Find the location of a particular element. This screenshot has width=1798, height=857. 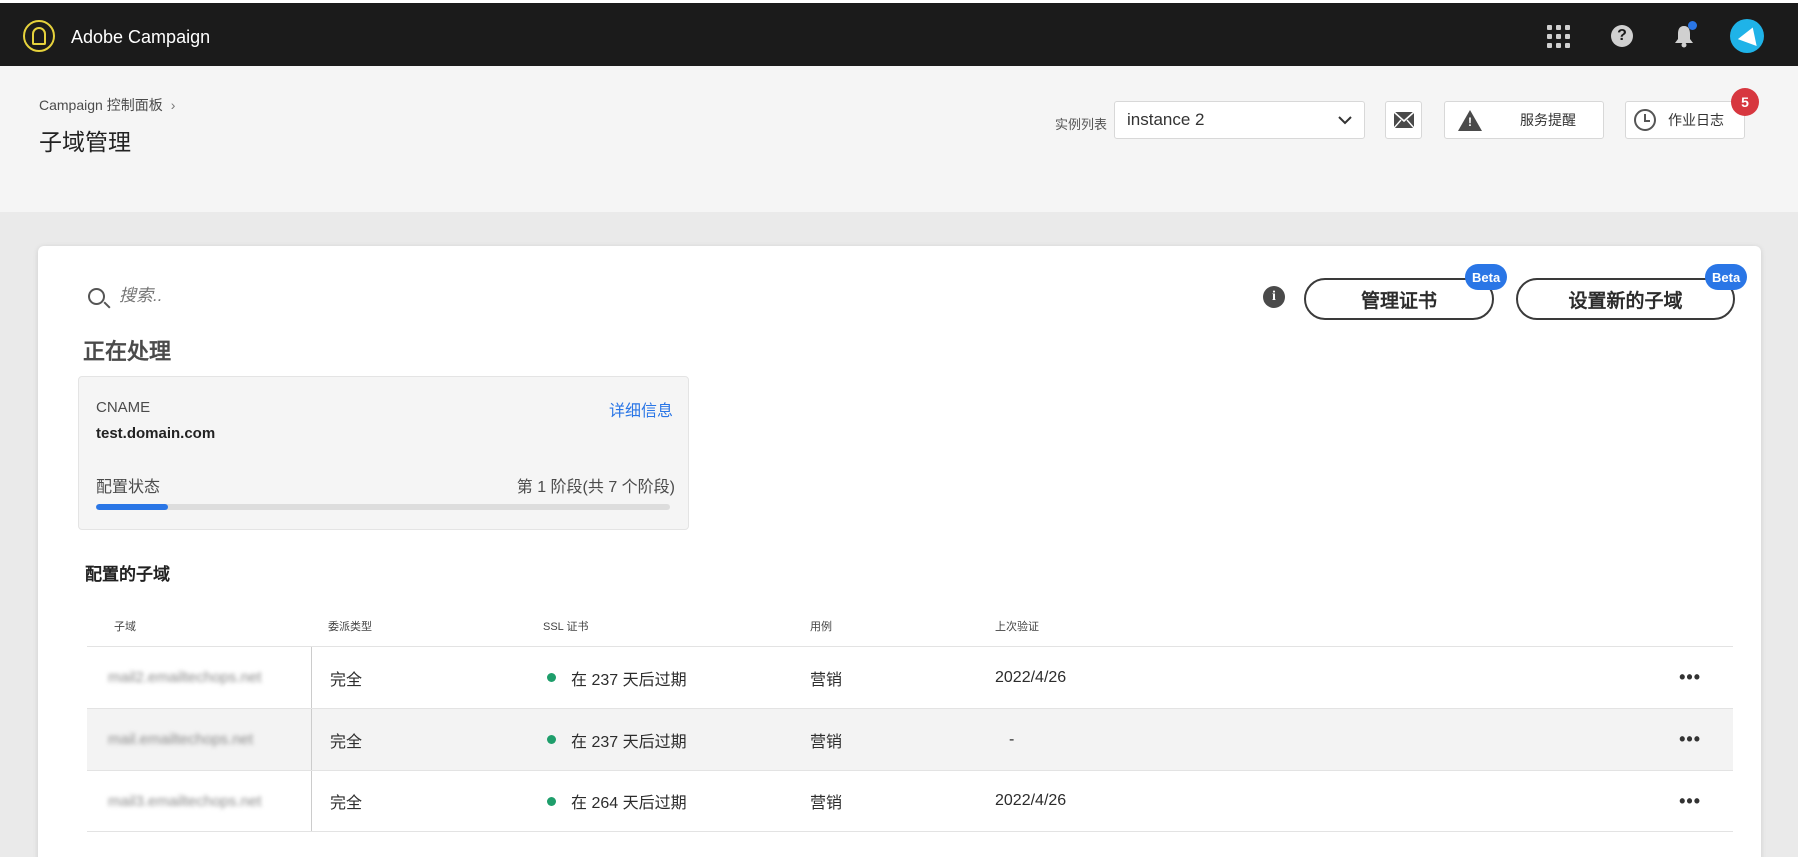

setup-new-subdomain-button: 设置新的子域 is located at coordinates (1625, 299).